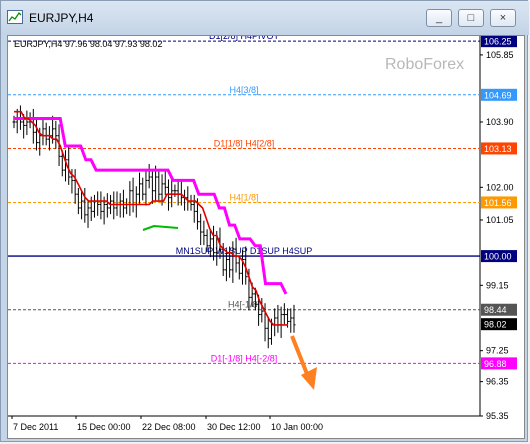 The width and height of the screenshot is (530, 444). What do you see at coordinates (243, 90) in the screenshot?
I see `level-label: H4[3/8]` at bounding box center [243, 90].